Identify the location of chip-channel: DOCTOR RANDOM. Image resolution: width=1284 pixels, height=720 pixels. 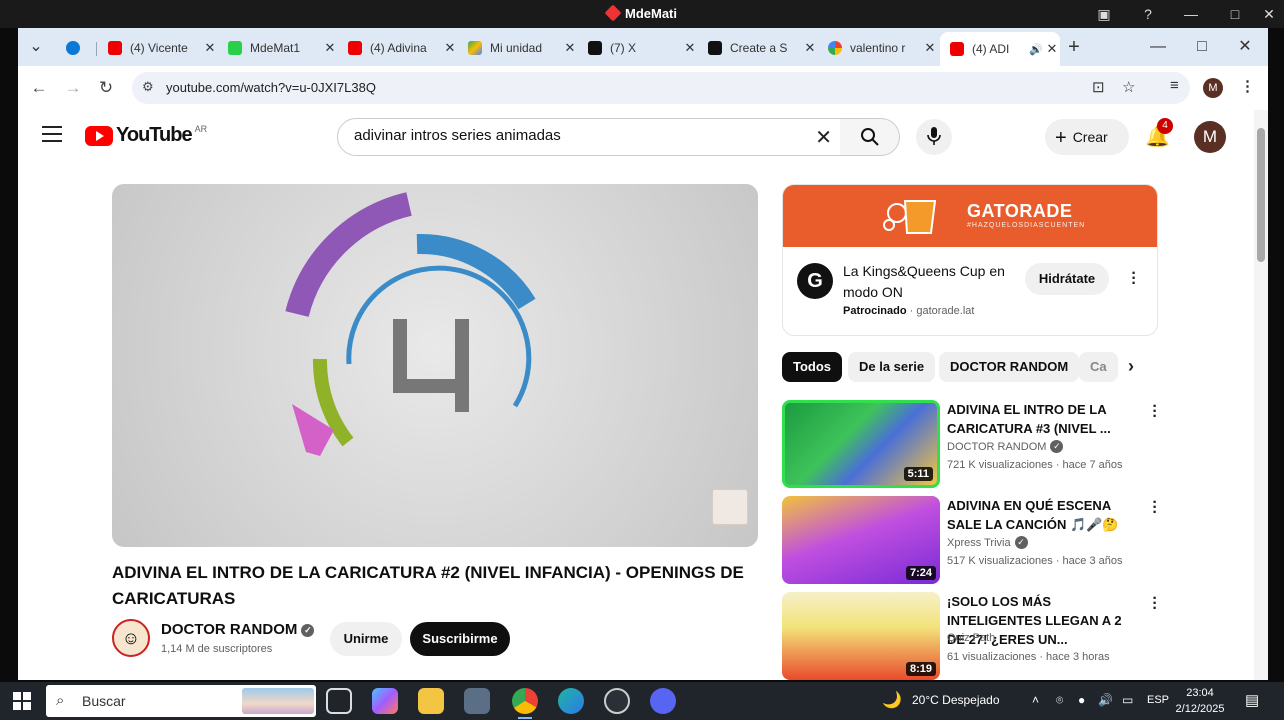
(1009, 367).